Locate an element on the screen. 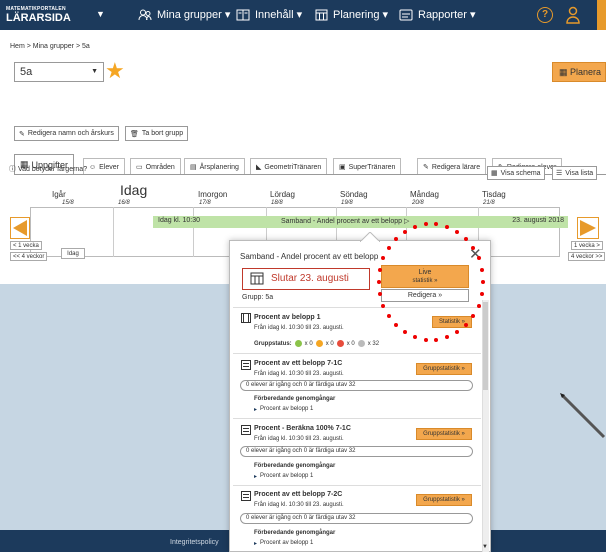 This screenshot has width=606, height=552. nav-label: Mina grupper ▾ is located at coordinates (194, 15).